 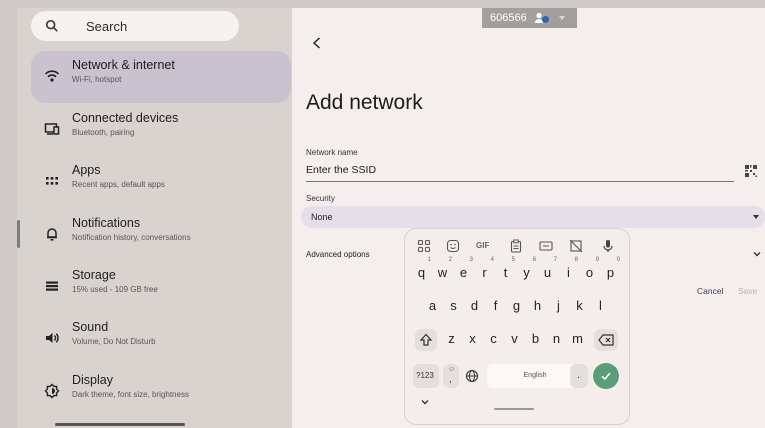 I want to click on space-key-label: English, so click(x=535, y=375).